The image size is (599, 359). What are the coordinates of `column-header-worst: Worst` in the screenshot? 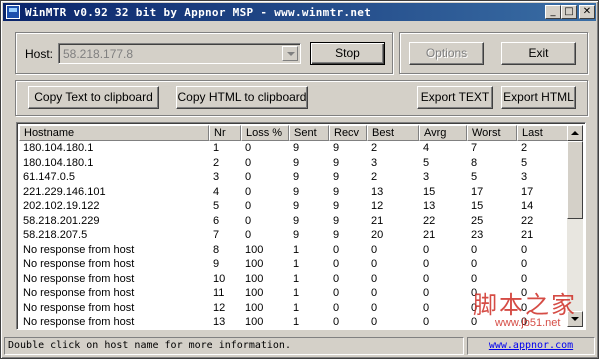 It's located at (492, 133).